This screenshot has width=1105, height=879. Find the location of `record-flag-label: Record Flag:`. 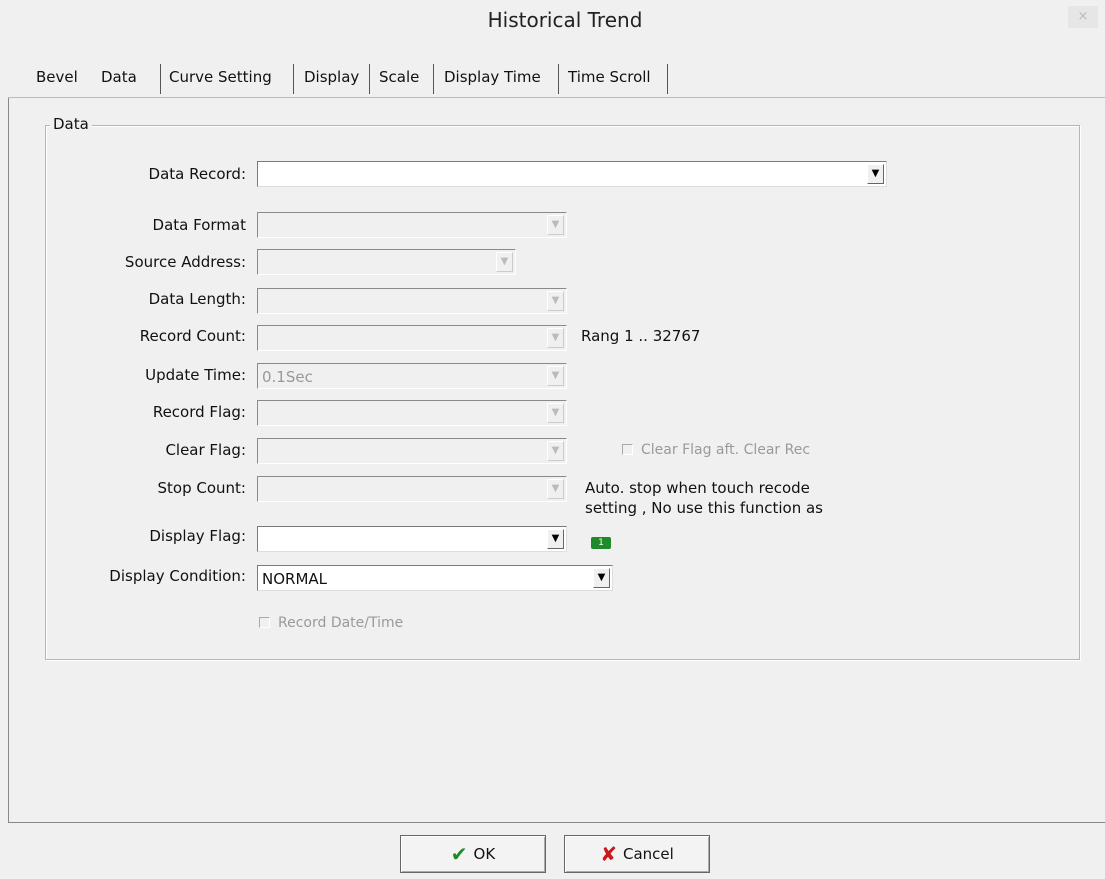

record-flag-label: Record Flag: is located at coordinates (199, 412).